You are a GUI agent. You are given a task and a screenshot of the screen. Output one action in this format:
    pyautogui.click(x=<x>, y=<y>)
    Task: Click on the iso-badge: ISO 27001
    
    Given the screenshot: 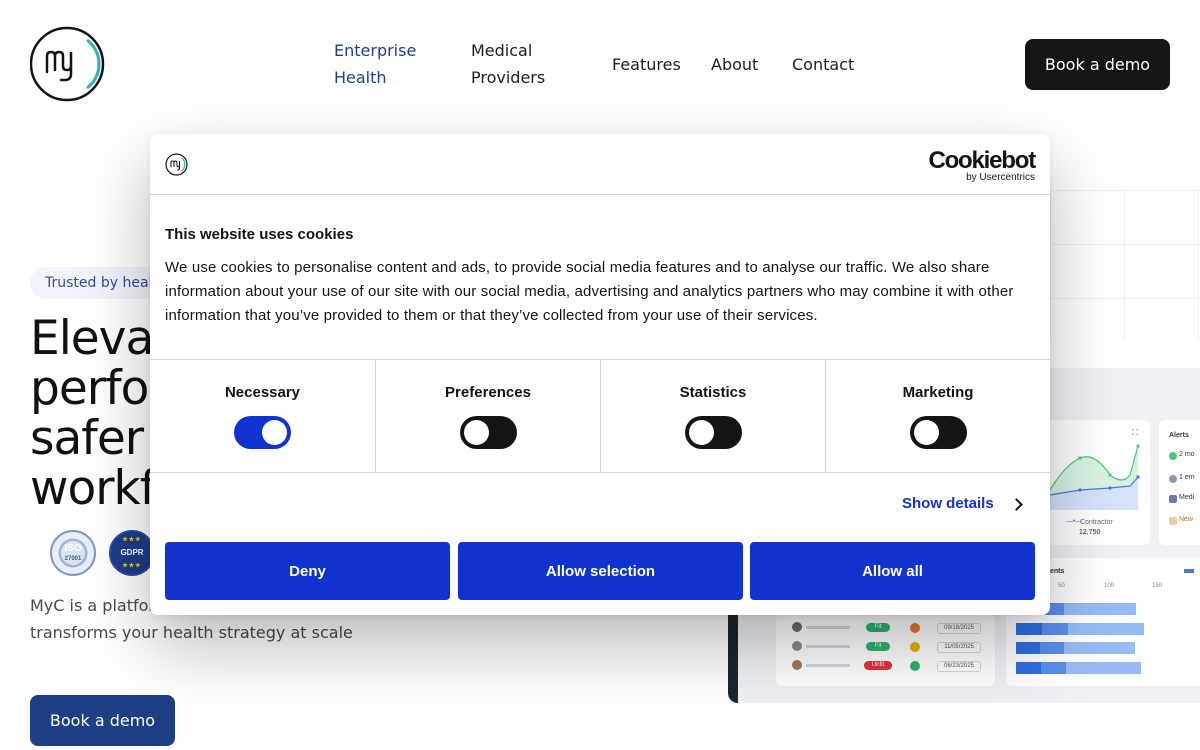 What is the action you would take?
    pyautogui.click(x=73, y=553)
    